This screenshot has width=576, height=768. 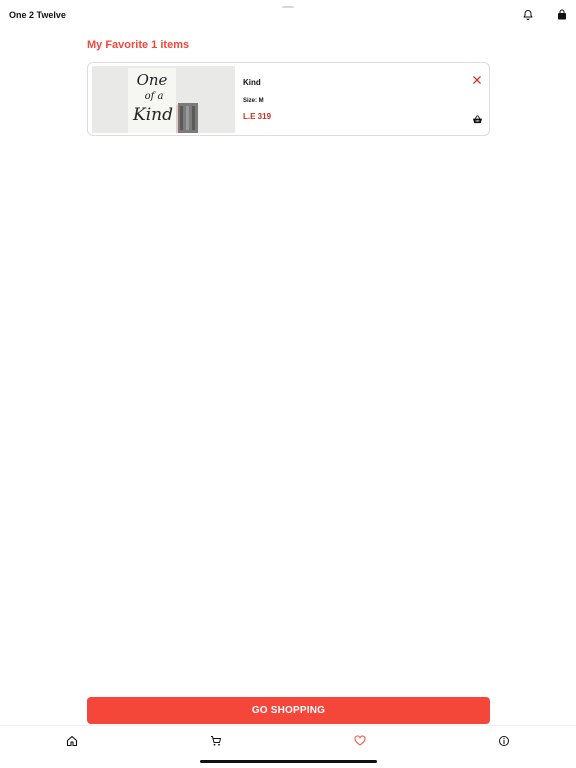 I want to click on home-icon, so click(x=72, y=741).